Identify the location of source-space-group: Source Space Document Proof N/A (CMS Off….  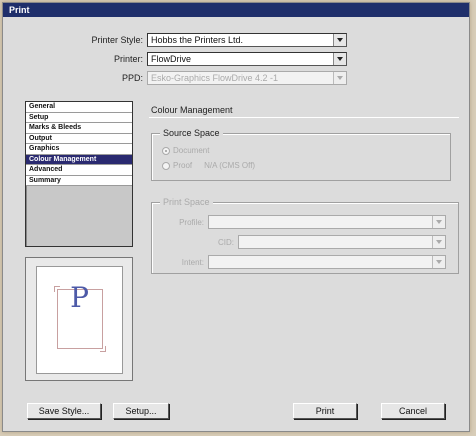
(301, 154).